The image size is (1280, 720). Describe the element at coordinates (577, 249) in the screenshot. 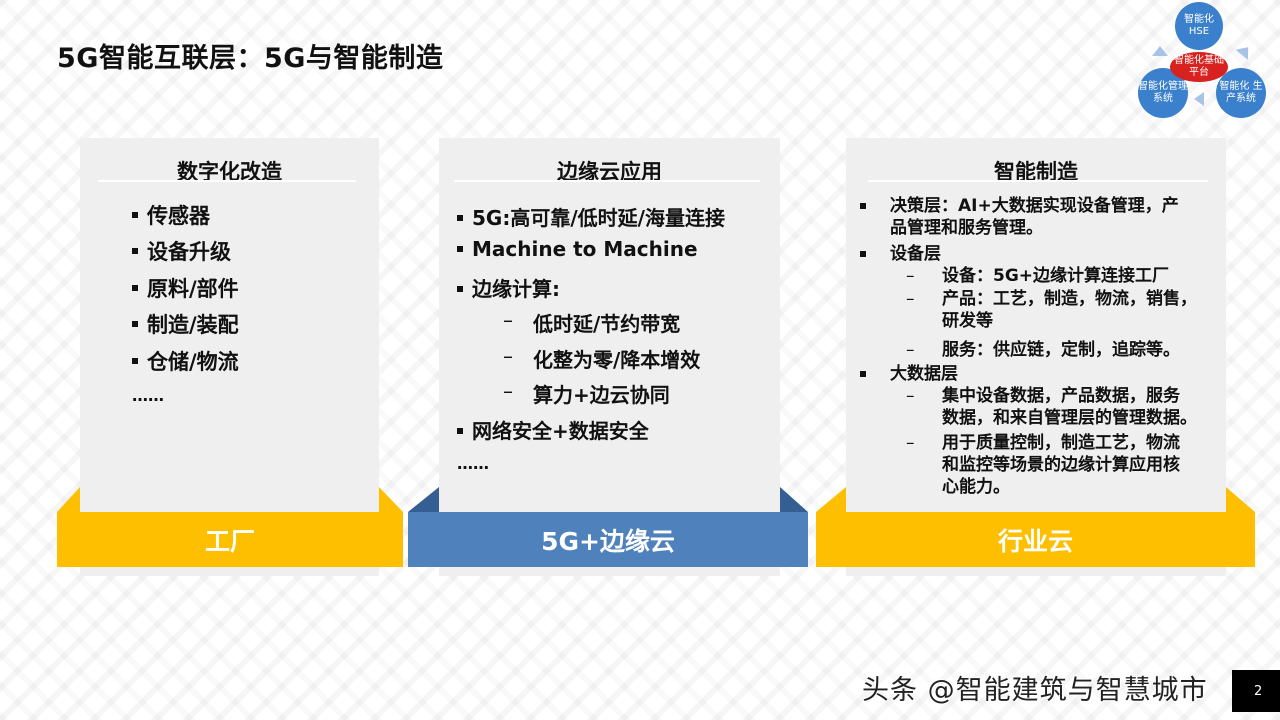

I see `list-item: Machine to Machine` at that location.